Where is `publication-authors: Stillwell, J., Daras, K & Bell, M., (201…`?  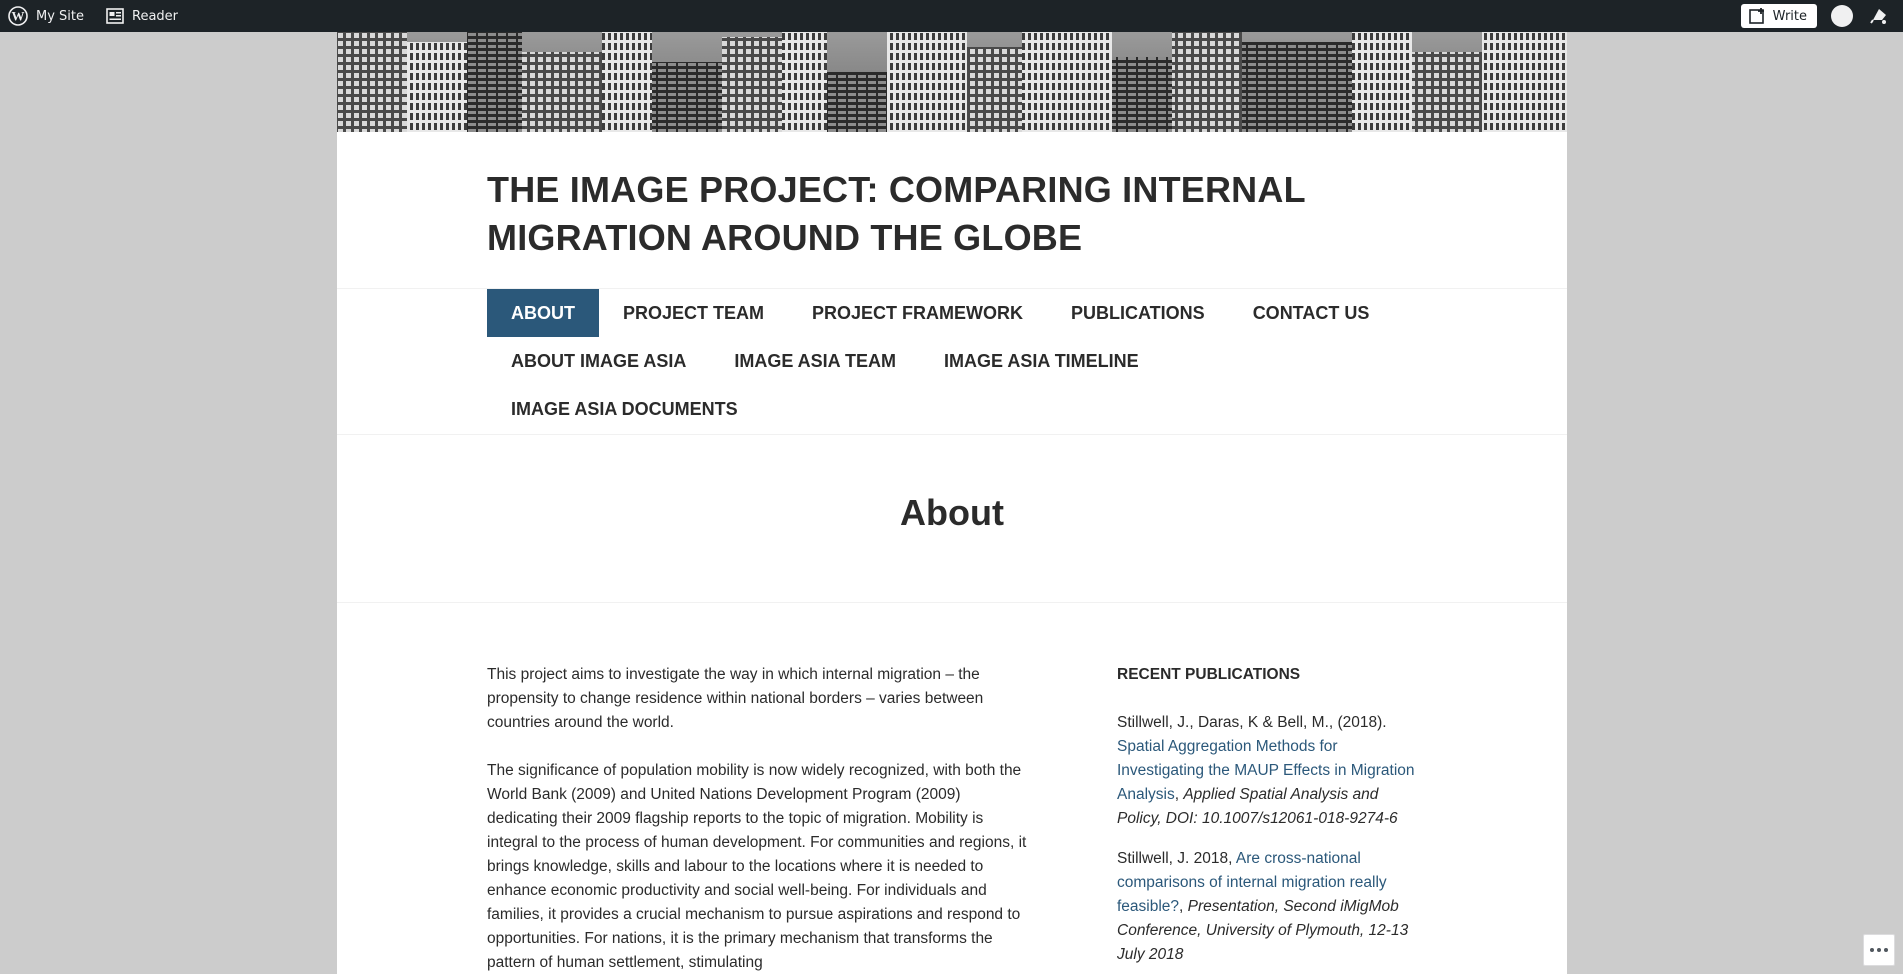 publication-authors: Stillwell, J., Daras, K & Bell, M., (201… is located at coordinates (1252, 722).